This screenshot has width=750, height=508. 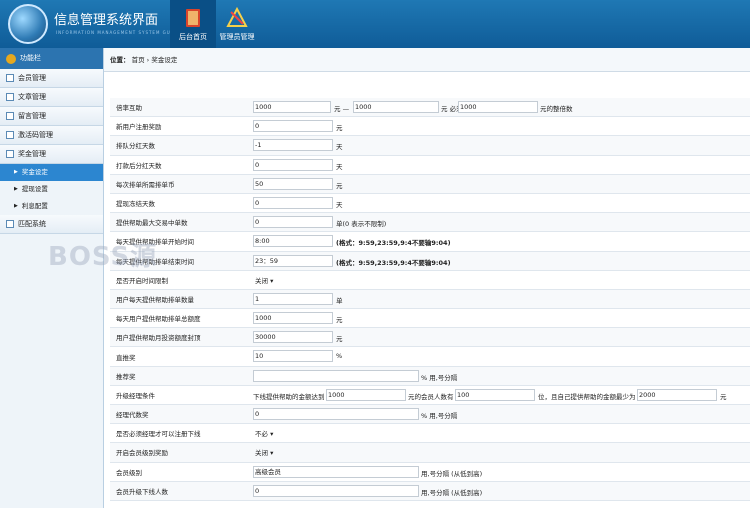 I want to click on queue-days-input: -1, so click(x=293, y=145).